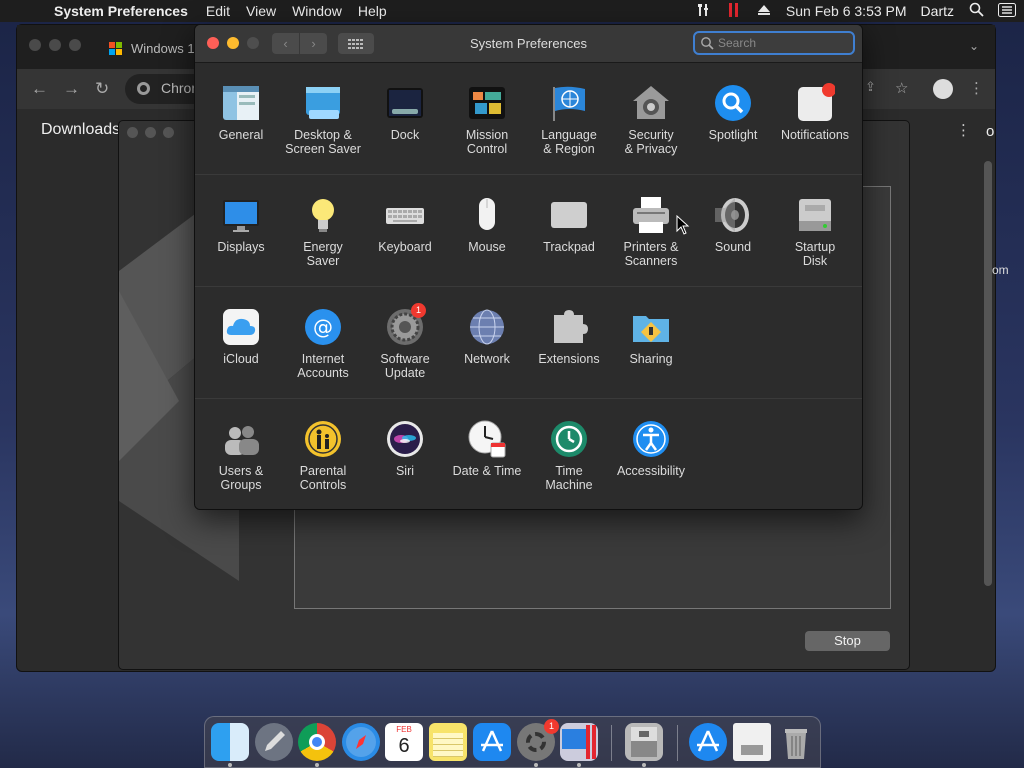  I want to click on tab-search-chevron-icon: ⌄, so click(974, 46).